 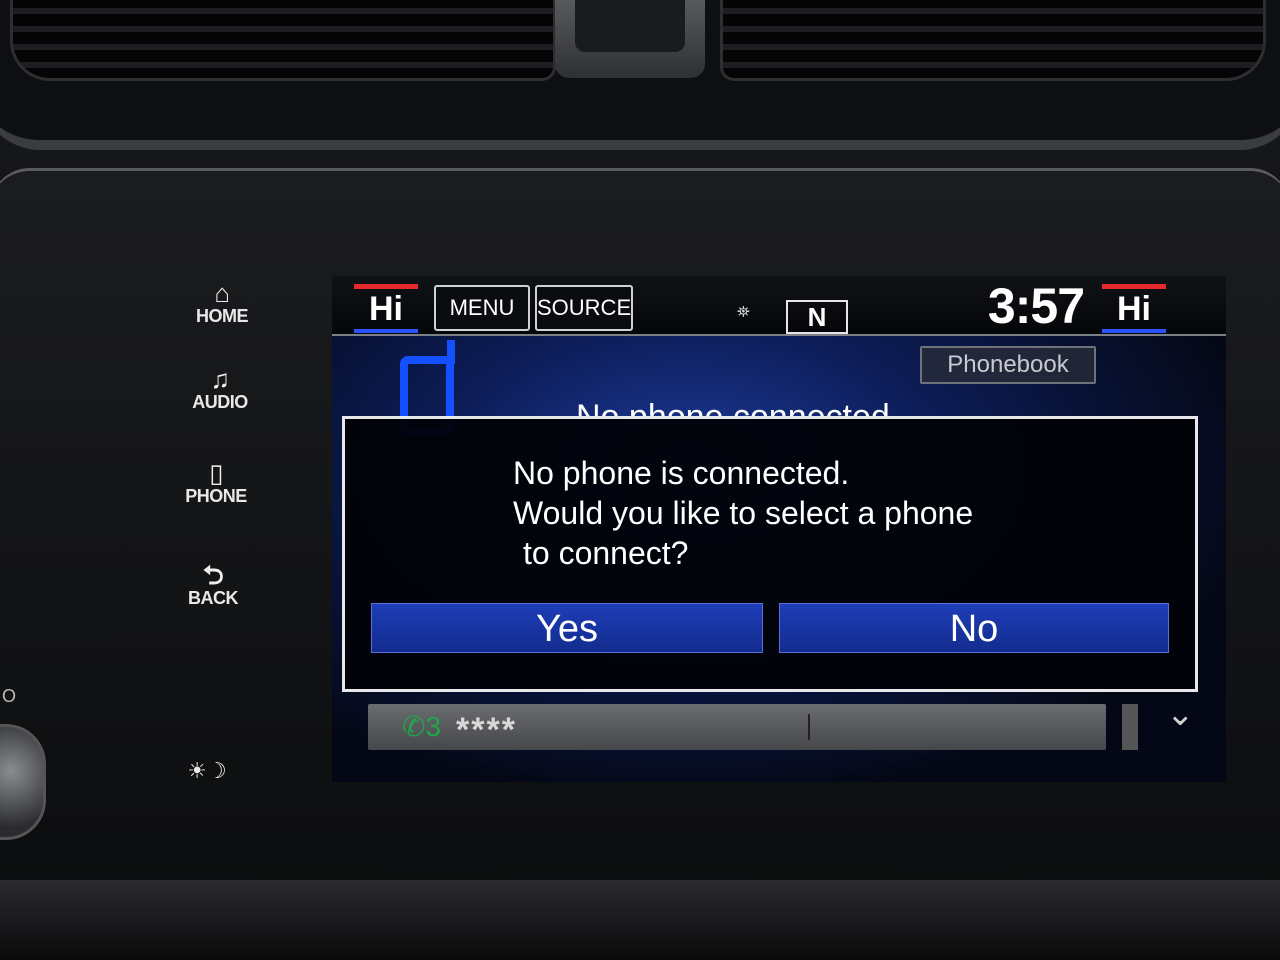 What do you see at coordinates (213, 575) in the screenshot?
I see `back-arrow-icon: ⮌` at bounding box center [213, 575].